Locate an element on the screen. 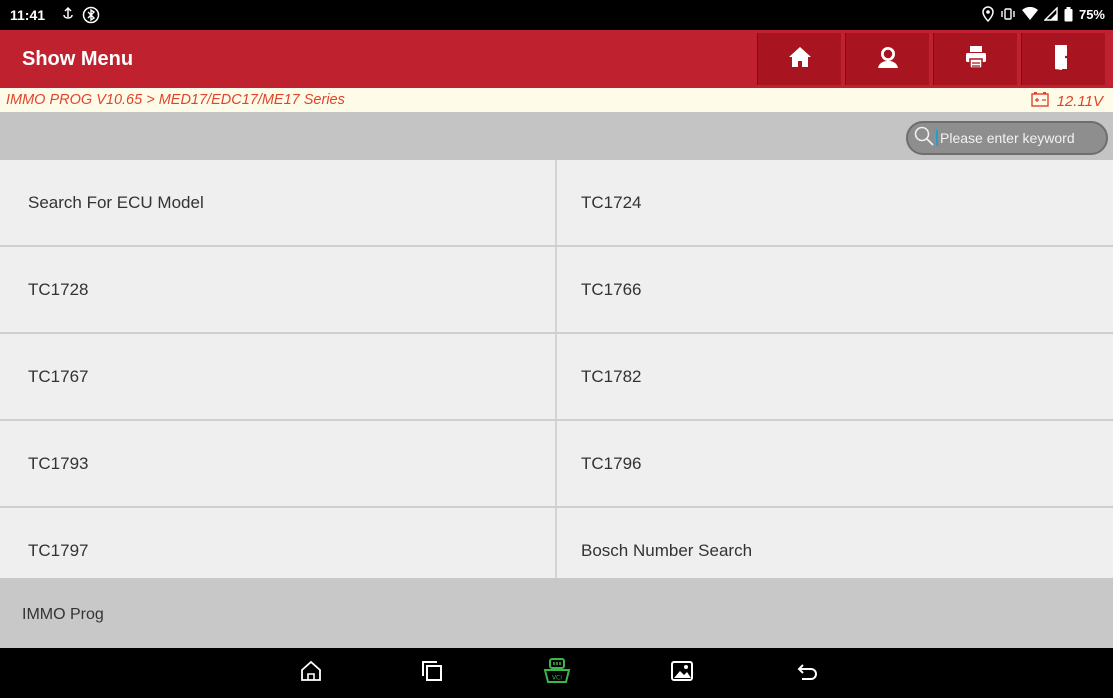 This screenshot has width=1113, height=698. car-battery-icon is located at coordinates (1039, 101).